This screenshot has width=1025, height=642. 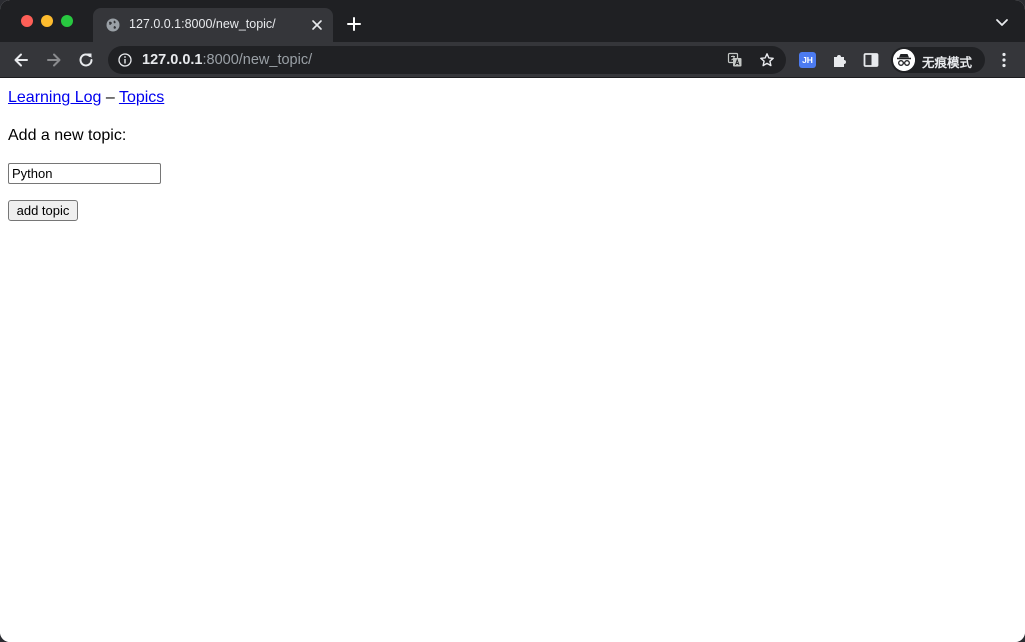 I want to click on learning-log-link: Learning Log, so click(x=54, y=97).